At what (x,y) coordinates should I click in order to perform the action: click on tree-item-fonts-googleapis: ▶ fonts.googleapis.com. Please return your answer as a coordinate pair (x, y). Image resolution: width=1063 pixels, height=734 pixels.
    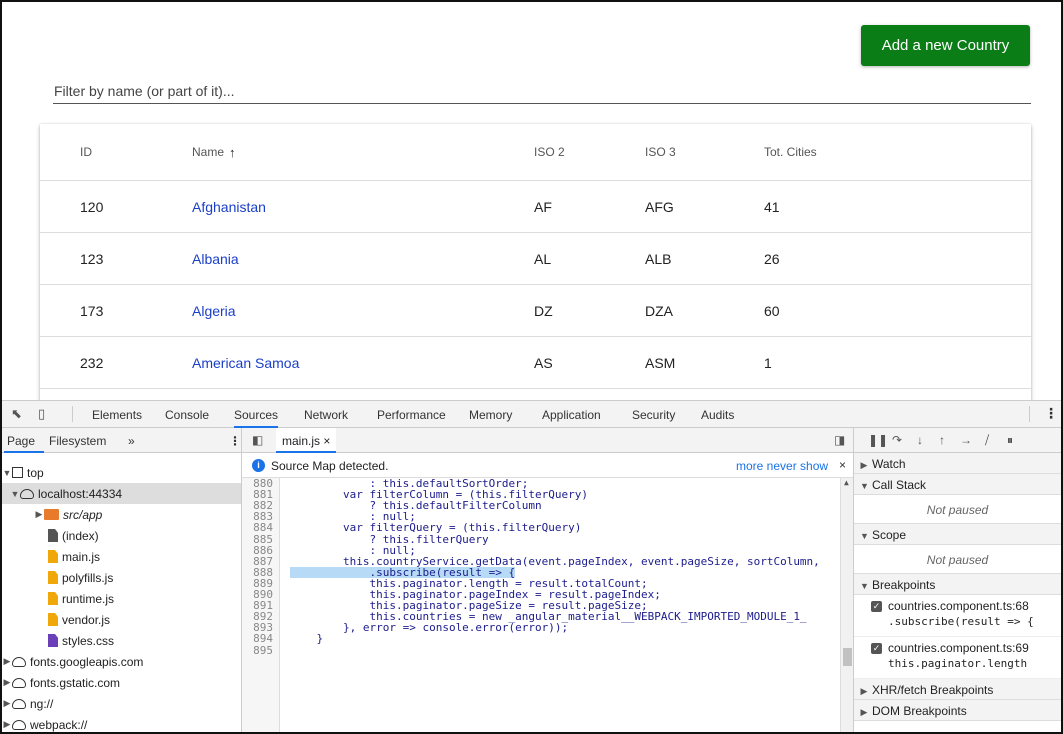
    Looking at the image, I should click on (121, 661).